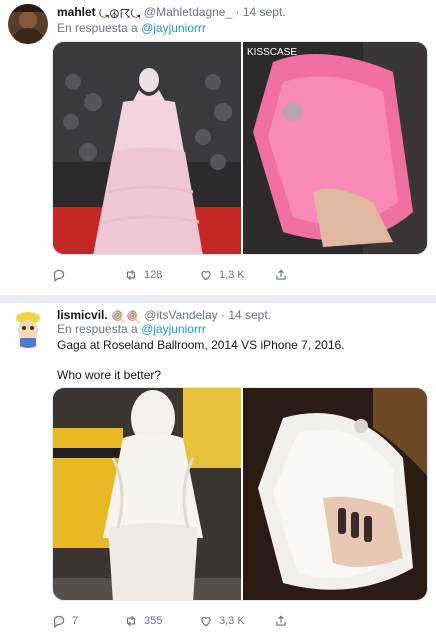 The height and width of the screenshot is (633, 436). I want to click on timeline-divider, so click(218, 299).